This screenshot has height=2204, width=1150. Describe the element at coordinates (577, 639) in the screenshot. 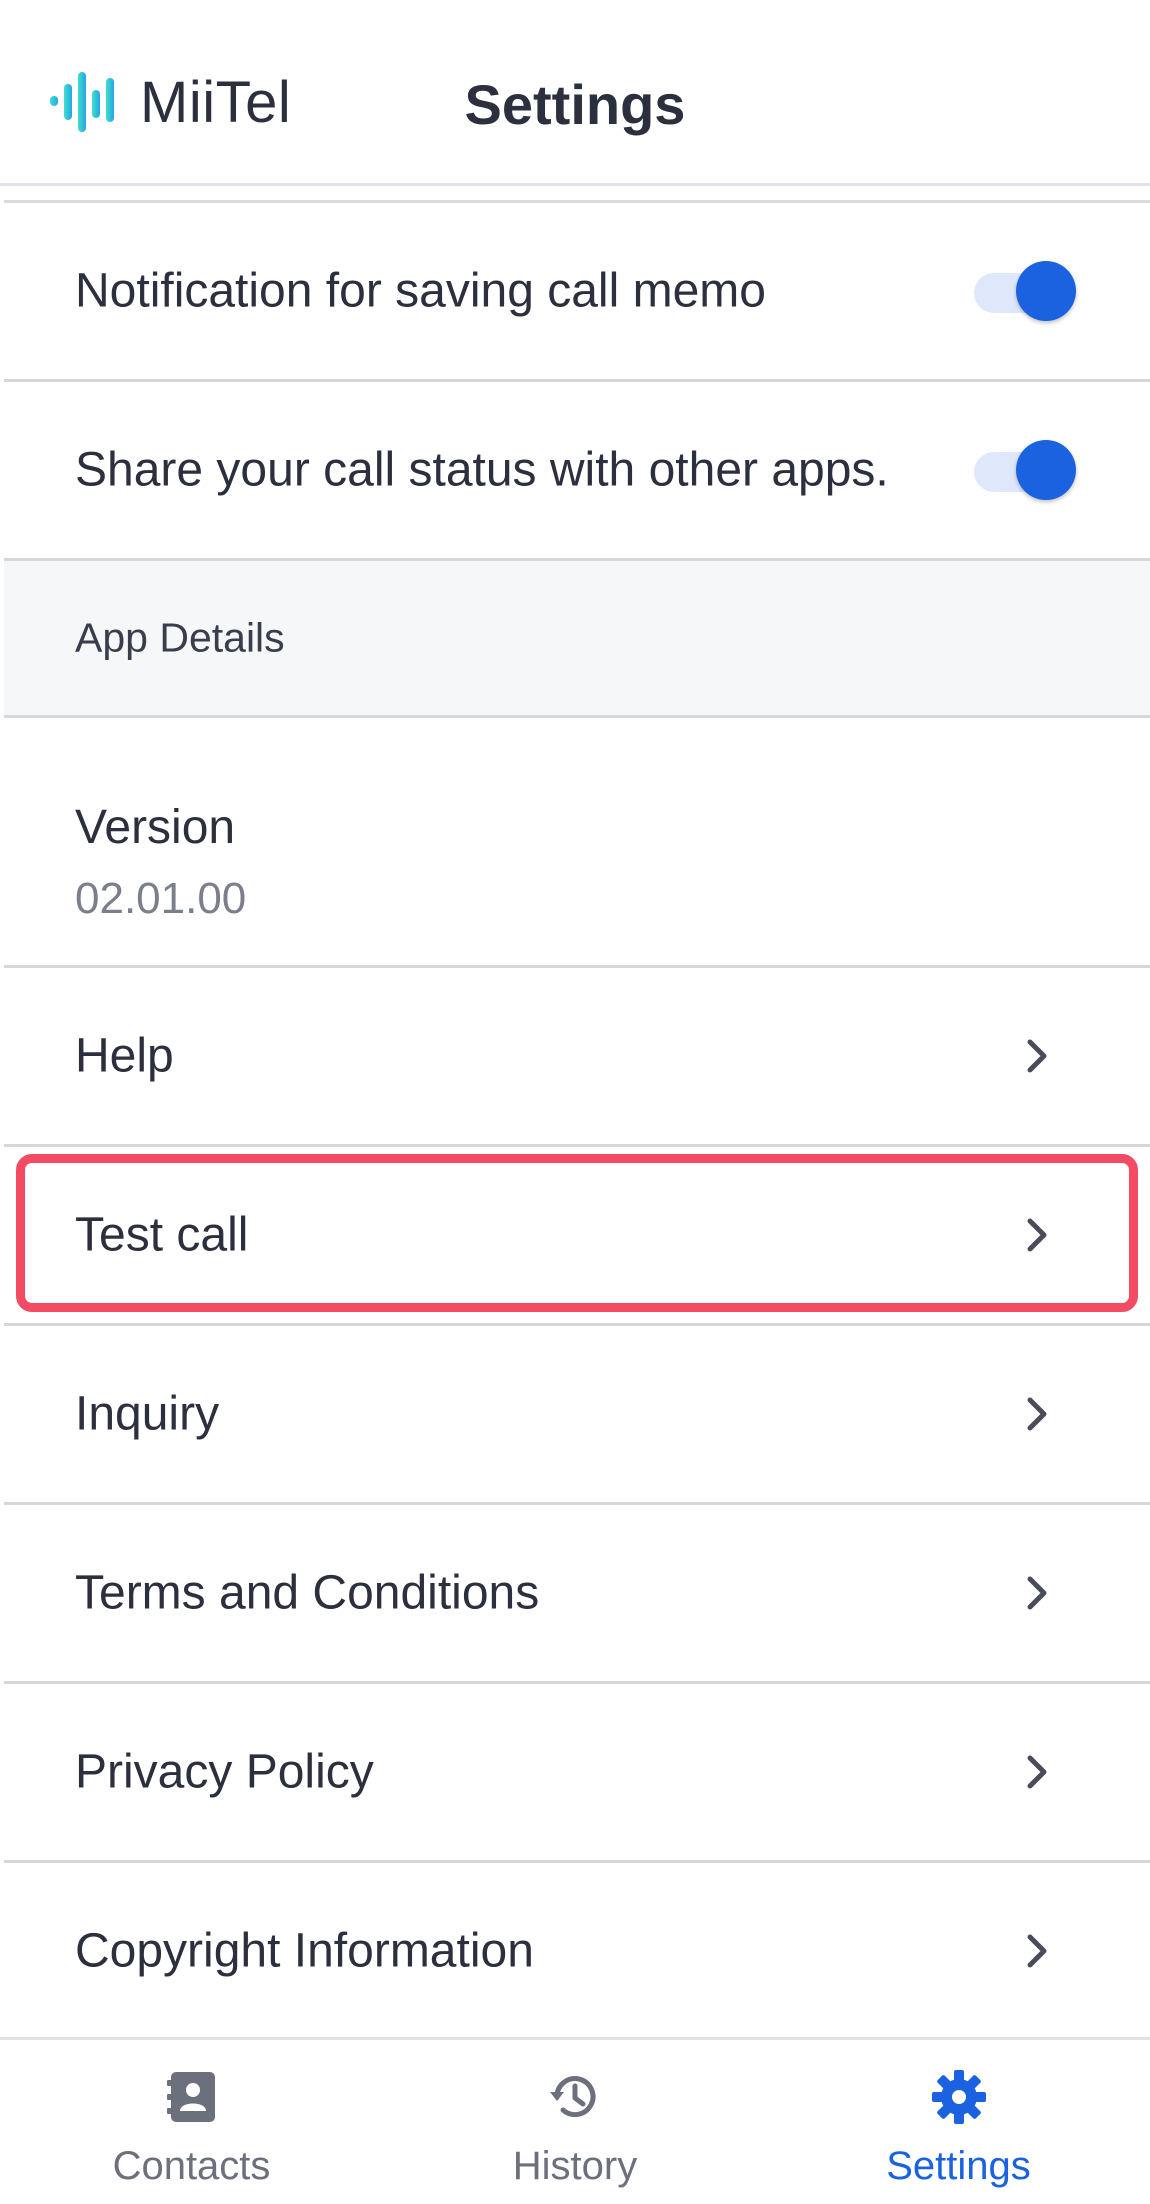

I see `section-header-app-details: App Details` at that location.